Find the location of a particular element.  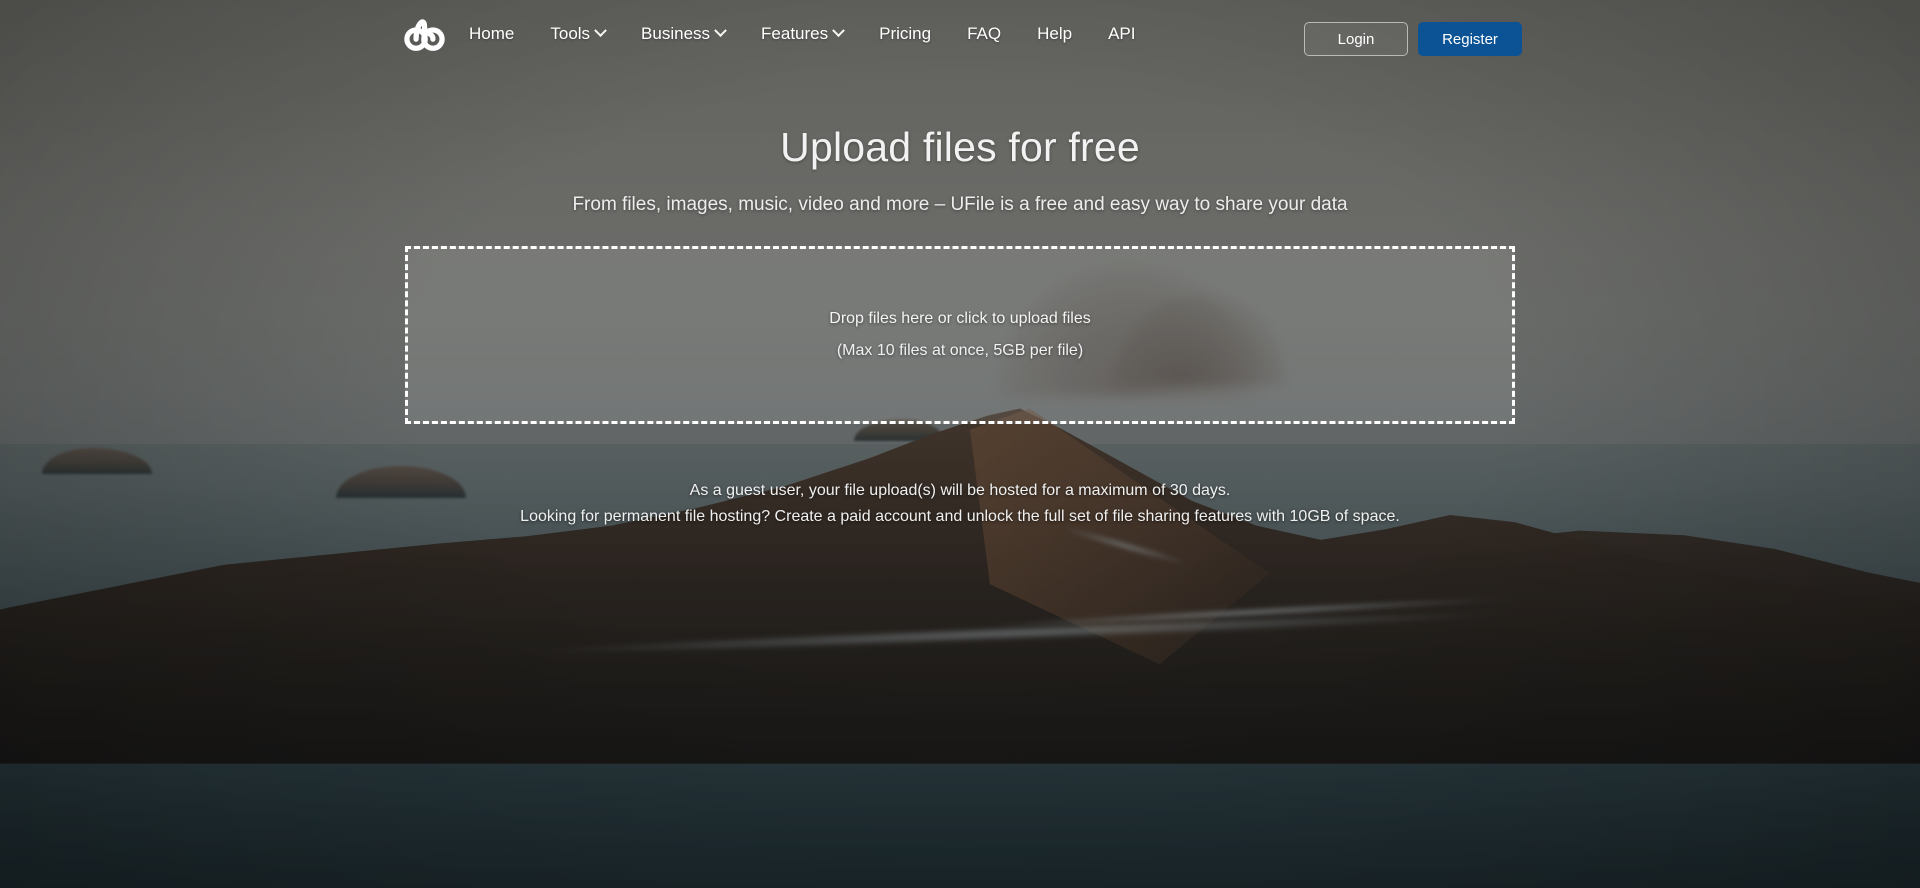

register-button: Register is located at coordinates (1470, 39).